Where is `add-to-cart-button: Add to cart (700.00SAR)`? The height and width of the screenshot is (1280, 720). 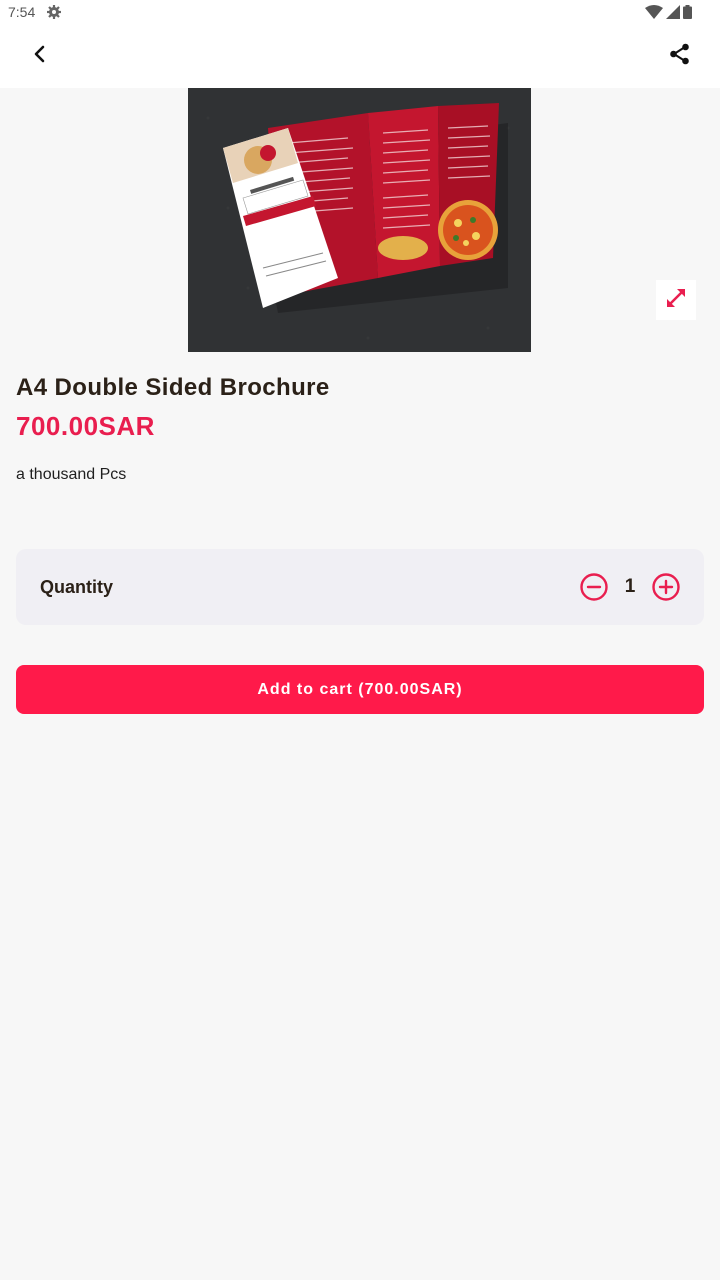
add-to-cart-button: Add to cart (700.00SAR) is located at coordinates (360, 689).